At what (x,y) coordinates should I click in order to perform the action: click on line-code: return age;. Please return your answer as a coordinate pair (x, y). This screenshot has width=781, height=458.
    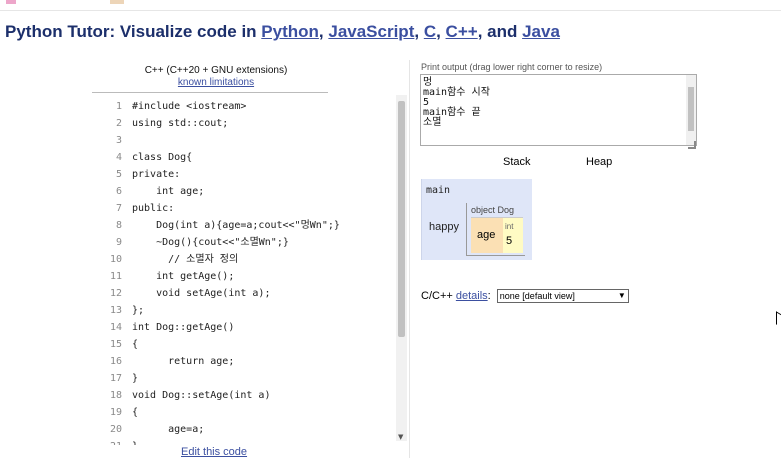
    Looking at the image, I should click on (183, 361).